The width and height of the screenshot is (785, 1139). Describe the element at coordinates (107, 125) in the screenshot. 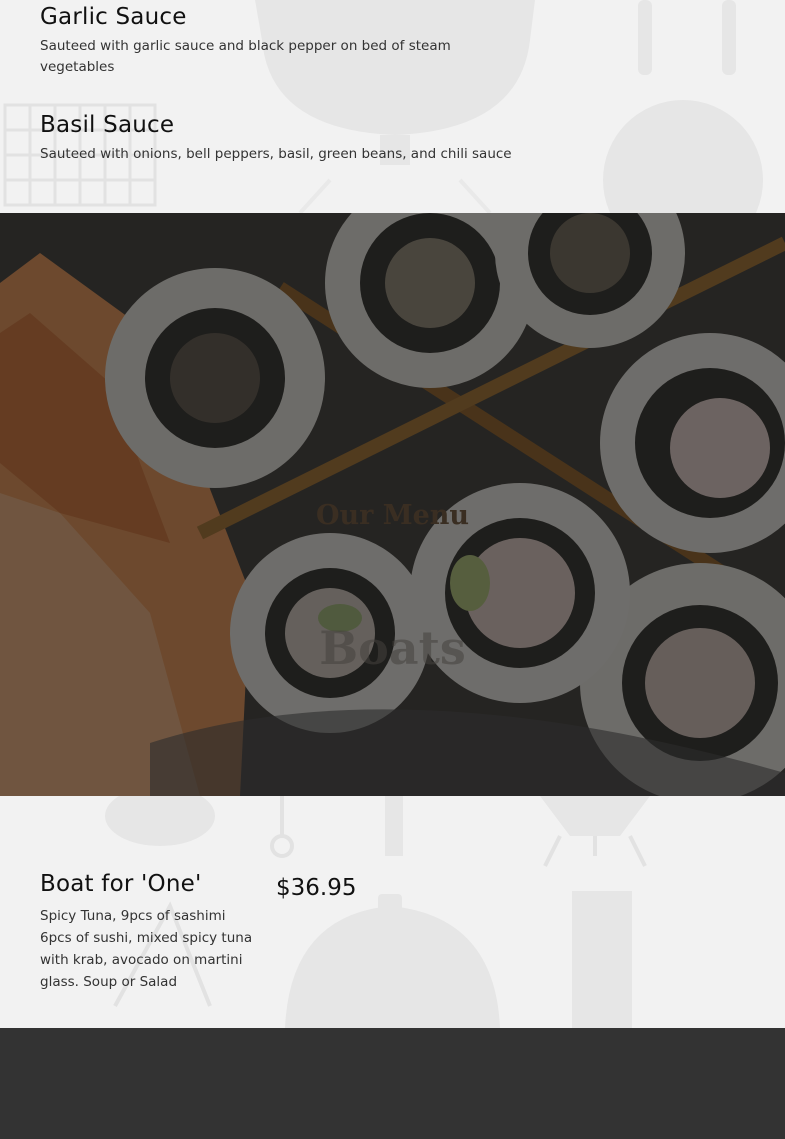

I see `sauce-title: Basil Sauce` at that location.